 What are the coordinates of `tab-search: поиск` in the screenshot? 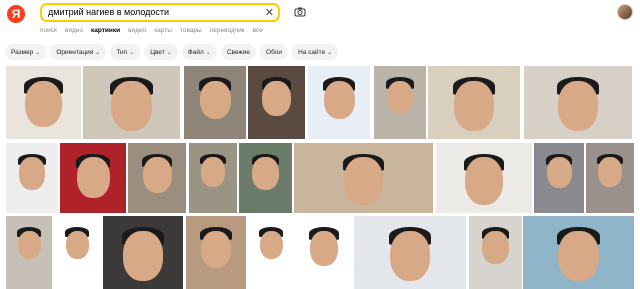 It's located at (48, 30).